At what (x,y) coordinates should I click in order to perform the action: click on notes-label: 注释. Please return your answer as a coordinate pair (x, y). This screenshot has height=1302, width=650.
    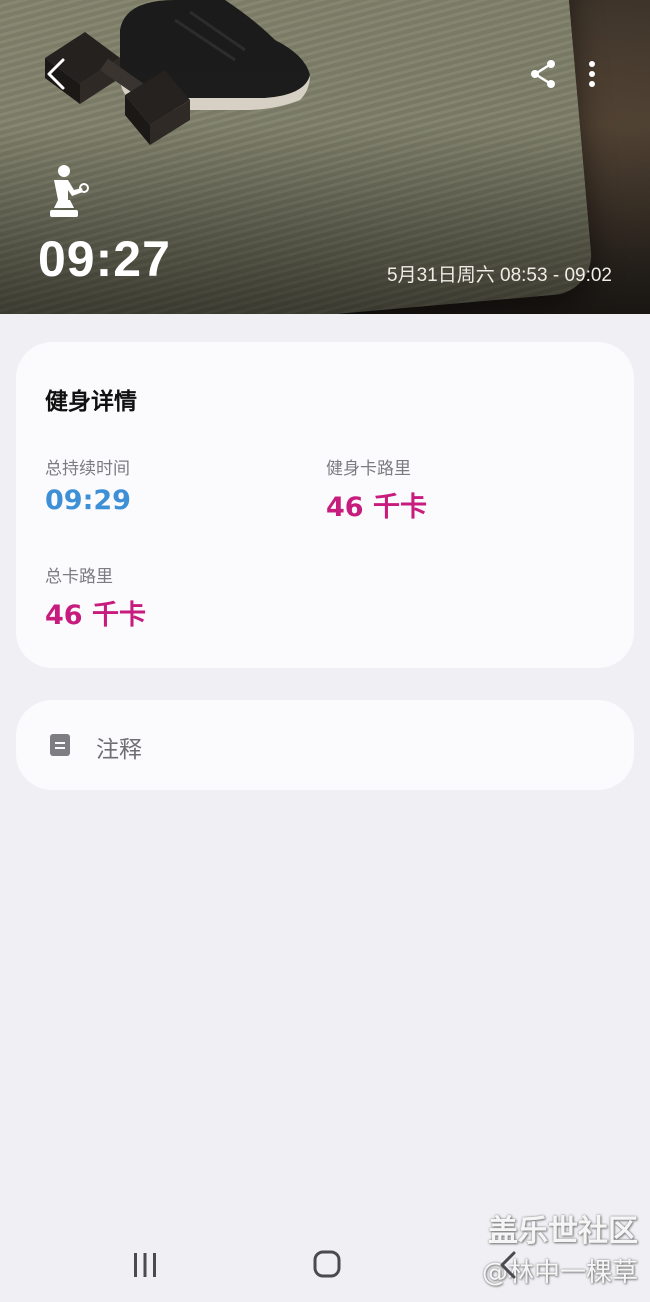
    Looking at the image, I should click on (119, 750).